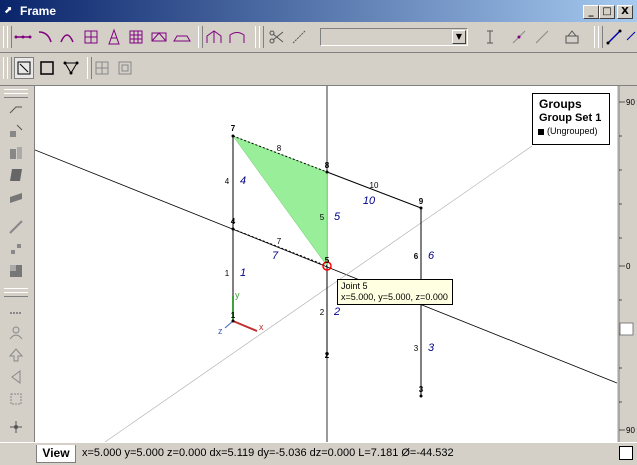 The width and height of the screenshot is (637, 465). I want to click on array-icon, so click(16, 249).